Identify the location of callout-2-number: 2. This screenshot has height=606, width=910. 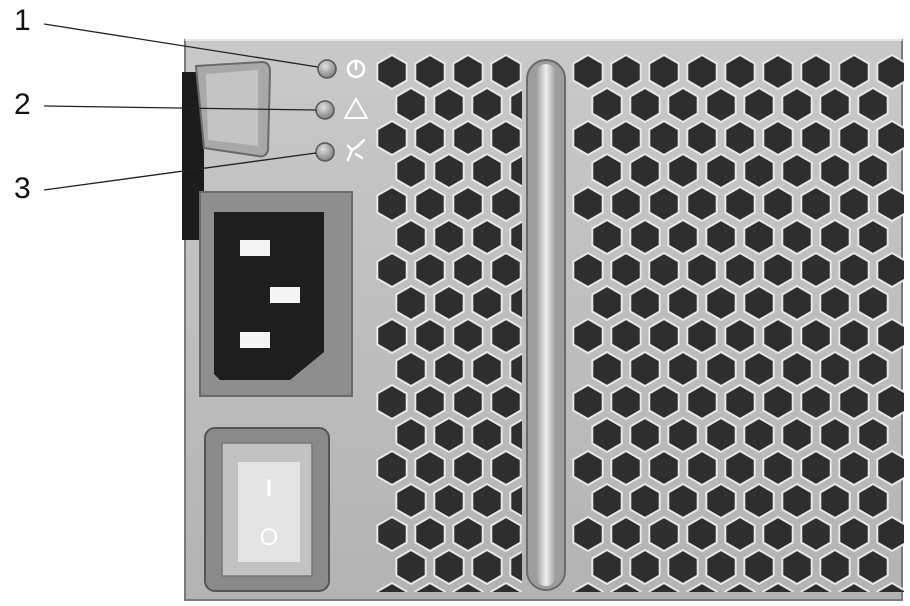
(22, 104).